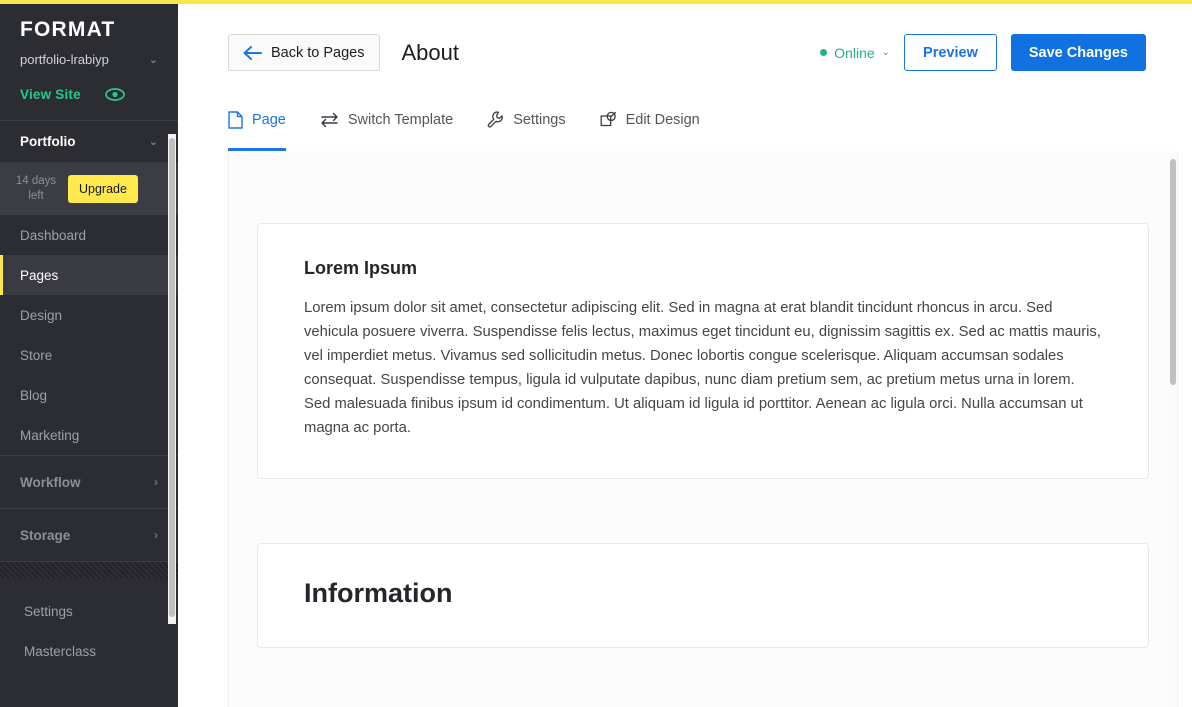 The height and width of the screenshot is (707, 1192). I want to click on sidebar-item-label: Marketing, so click(50, 435).